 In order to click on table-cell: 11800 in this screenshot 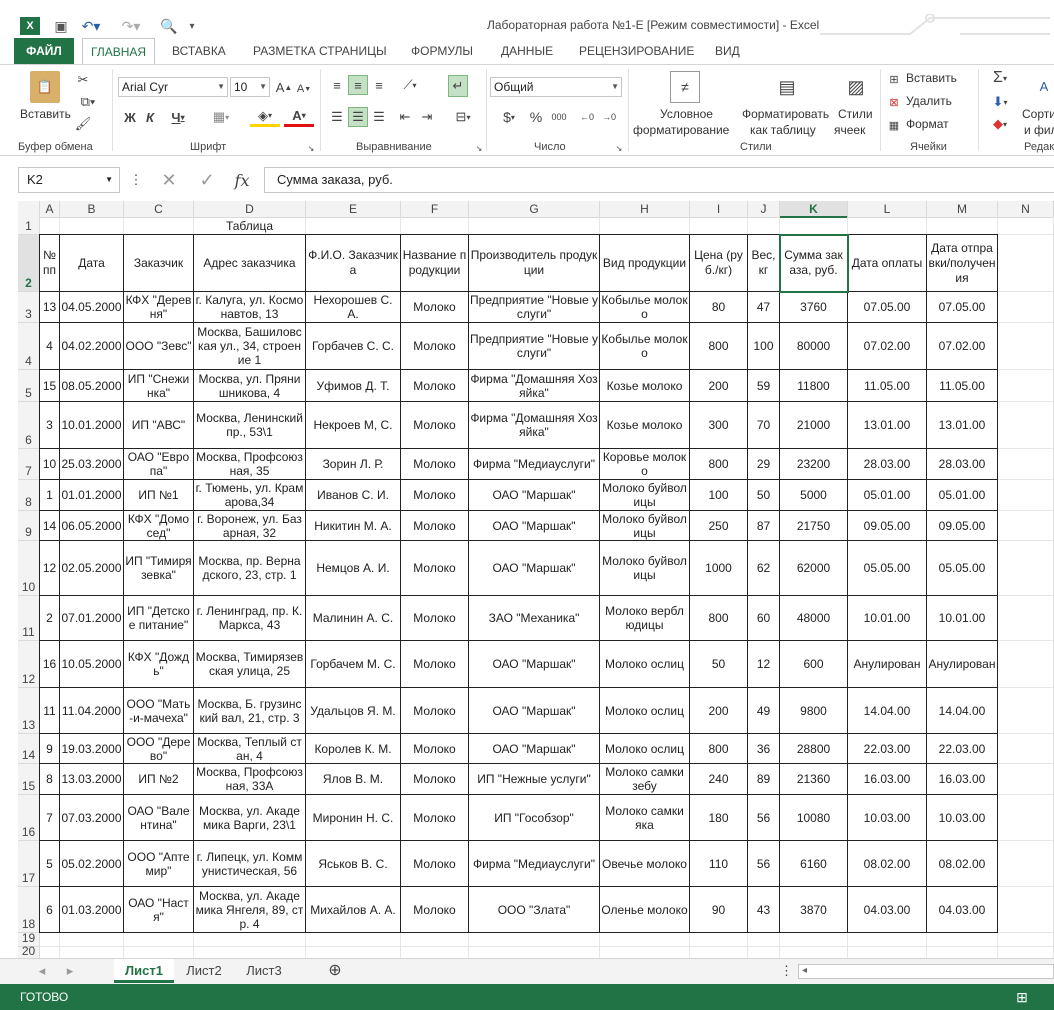, I will do `click(814, 386)`.